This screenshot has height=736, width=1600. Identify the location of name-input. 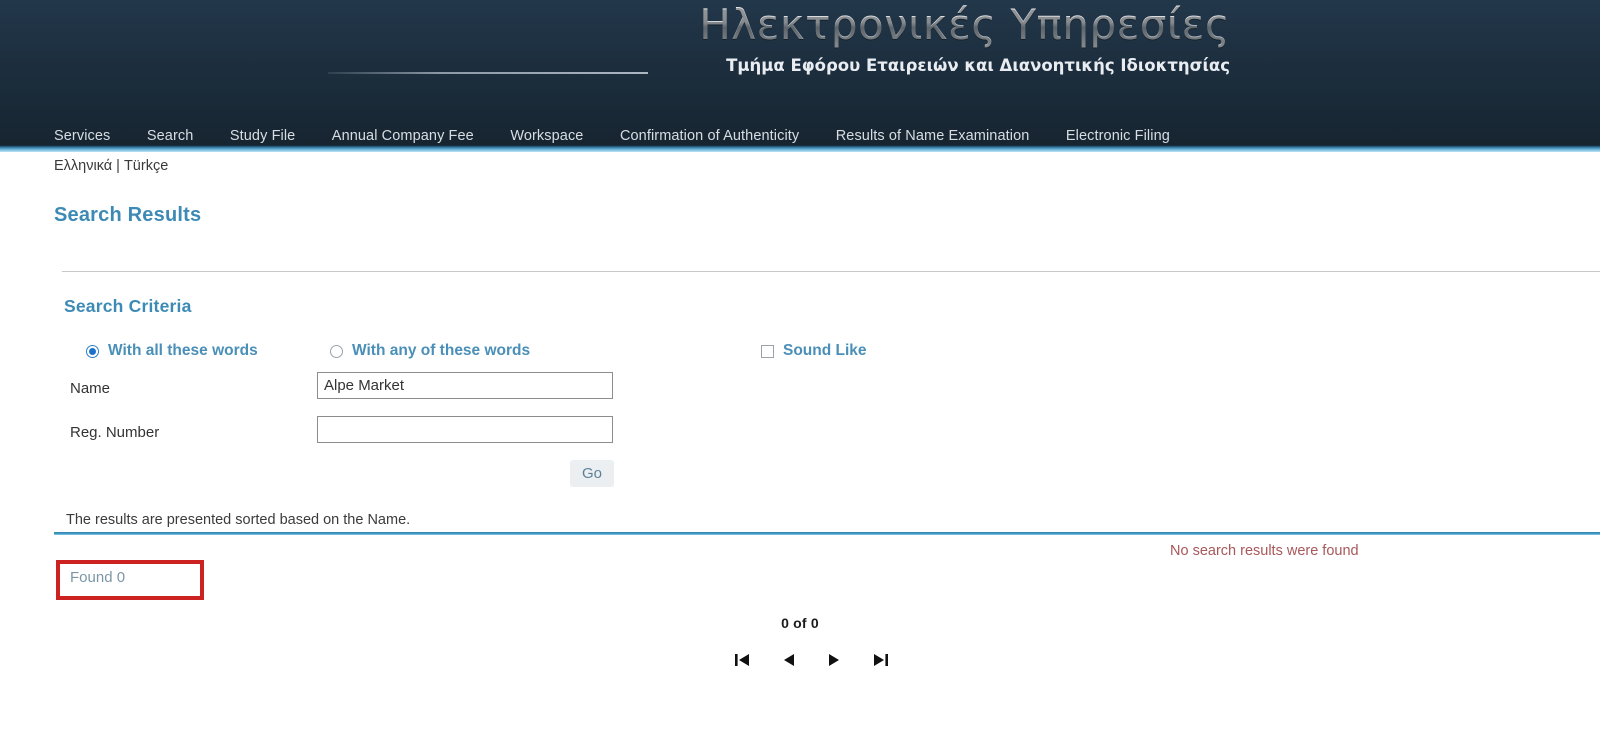
(465, 385).